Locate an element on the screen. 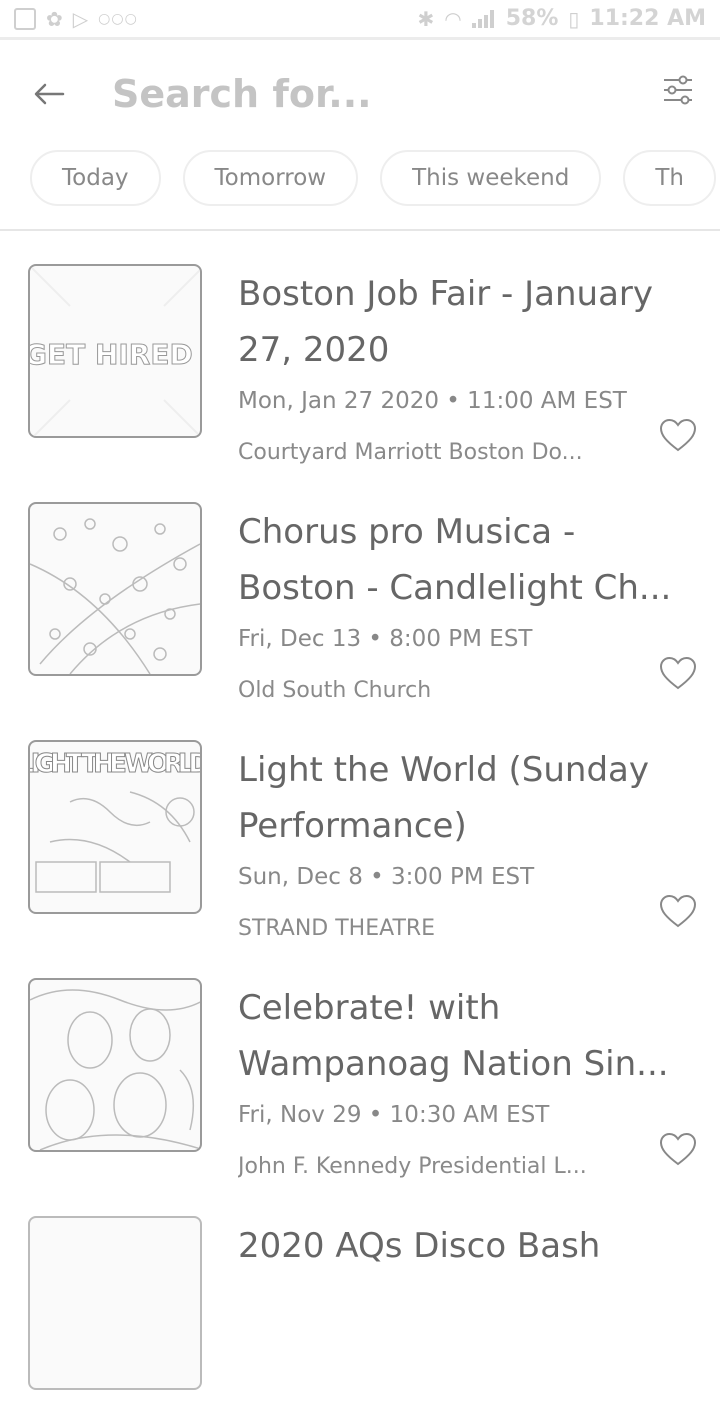  event-thumbnail: GET HIRED is located at coordinates (115, 351).